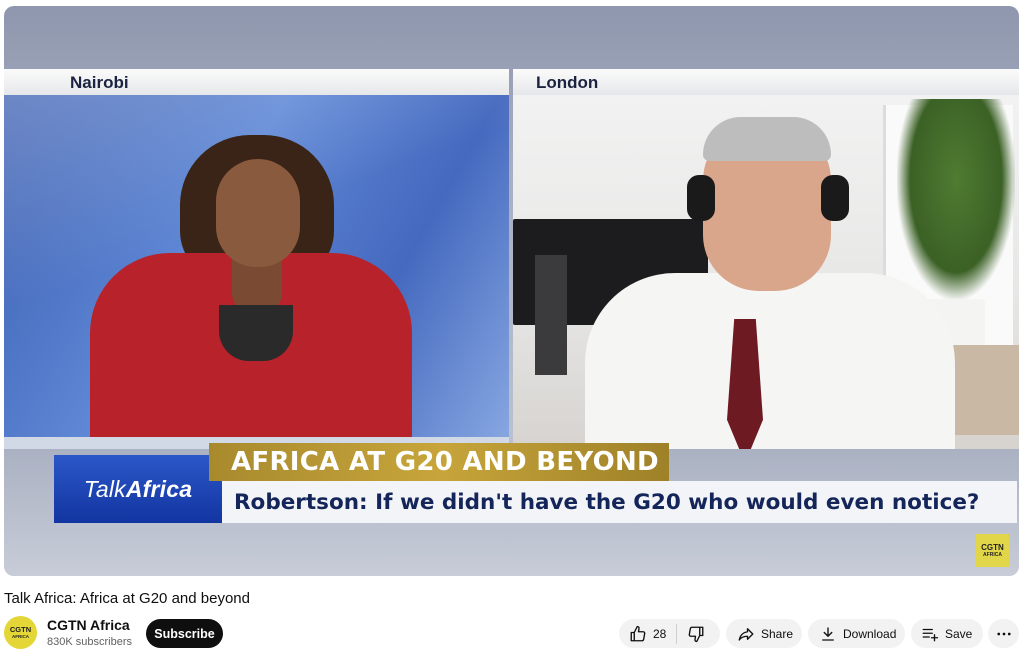  I want to click on save-button: Save, so click(947, 633).